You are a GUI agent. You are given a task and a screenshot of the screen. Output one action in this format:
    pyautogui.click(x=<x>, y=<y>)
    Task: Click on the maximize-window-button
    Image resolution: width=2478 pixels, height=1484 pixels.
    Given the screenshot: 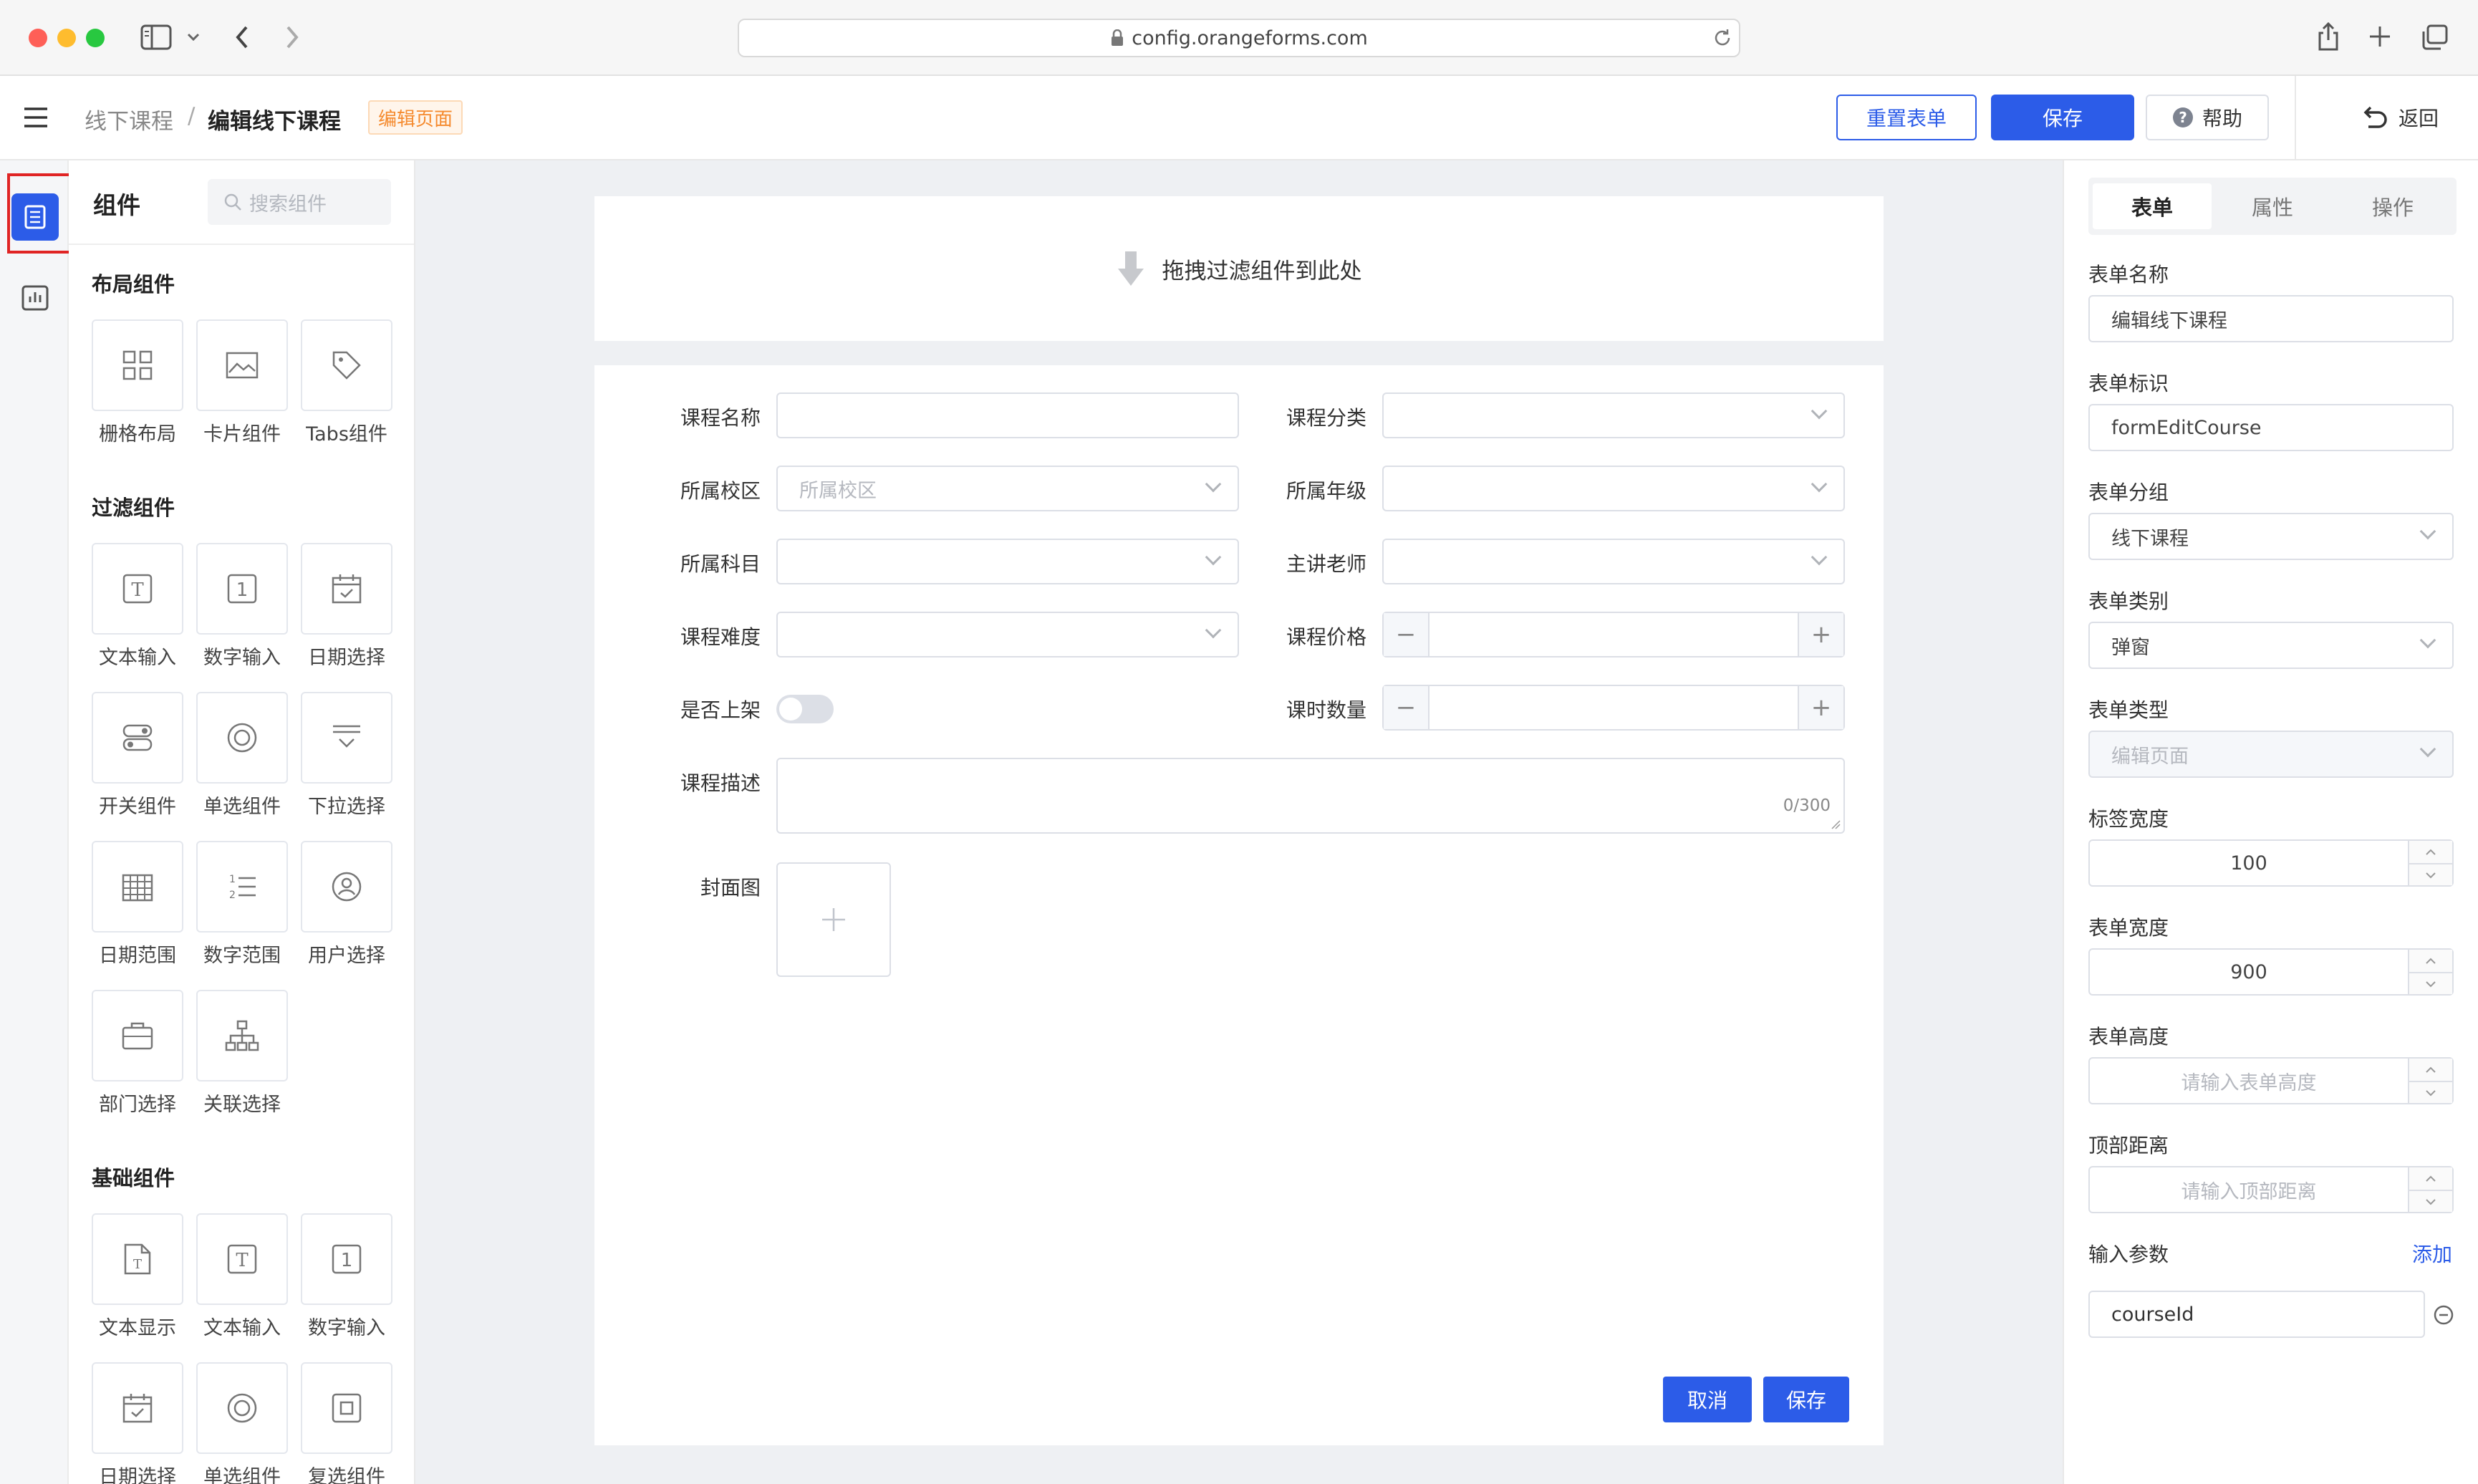 What is the action you would take?
    pyautogui.click(x=95, y=38)
    